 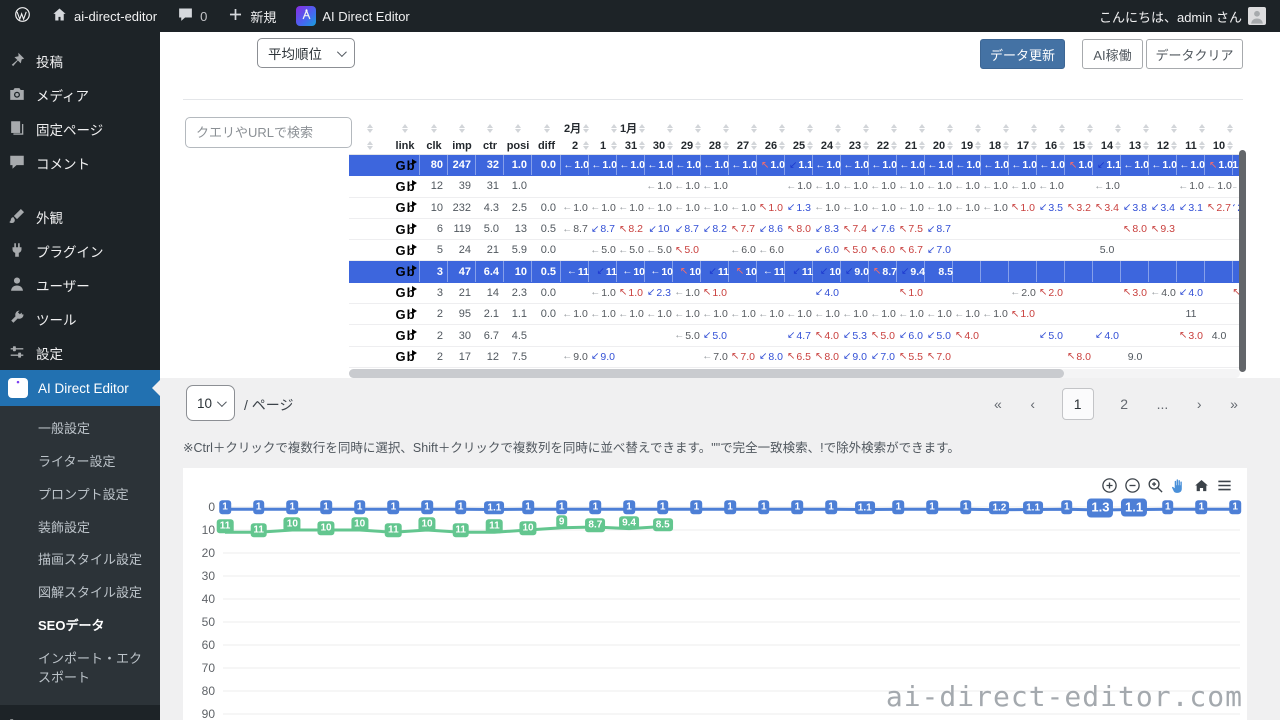 I want to click on row-sort-header, so click(x=369, y=128).